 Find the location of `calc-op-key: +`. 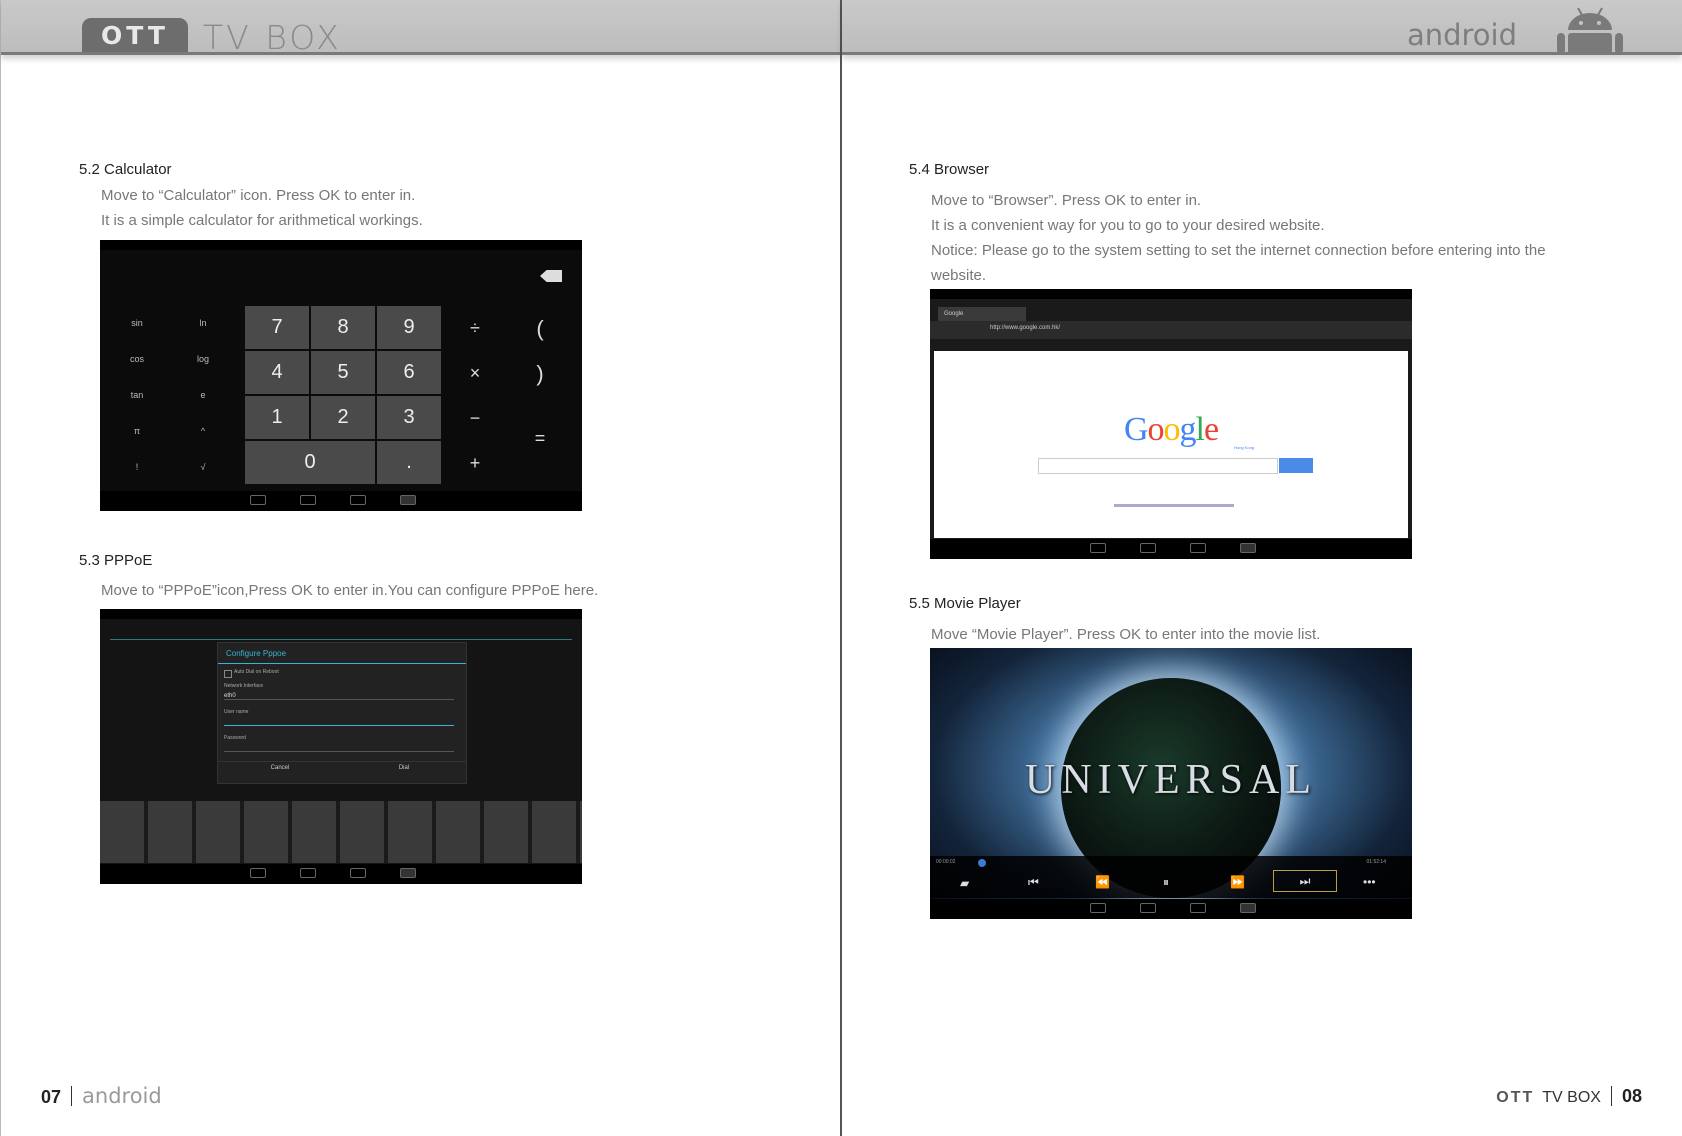

calc-op-key: + is located at coordinates (475, 463).